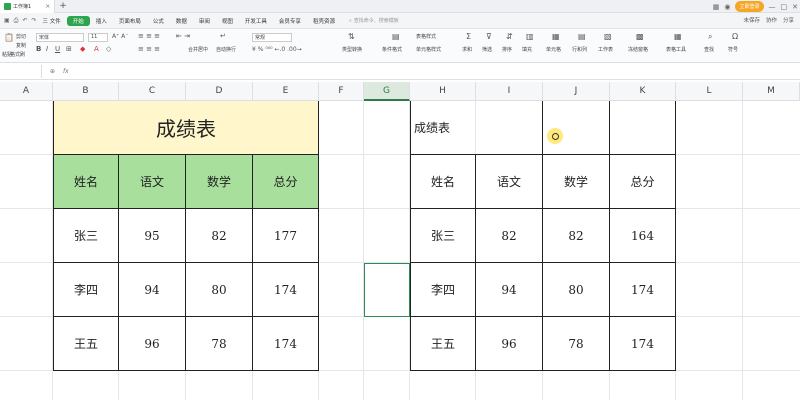 This screenshot has height=400, width=800. Describe the element at coordinates (9, 37) in the screenshot. I see `paste-icon: 📋` at that location.